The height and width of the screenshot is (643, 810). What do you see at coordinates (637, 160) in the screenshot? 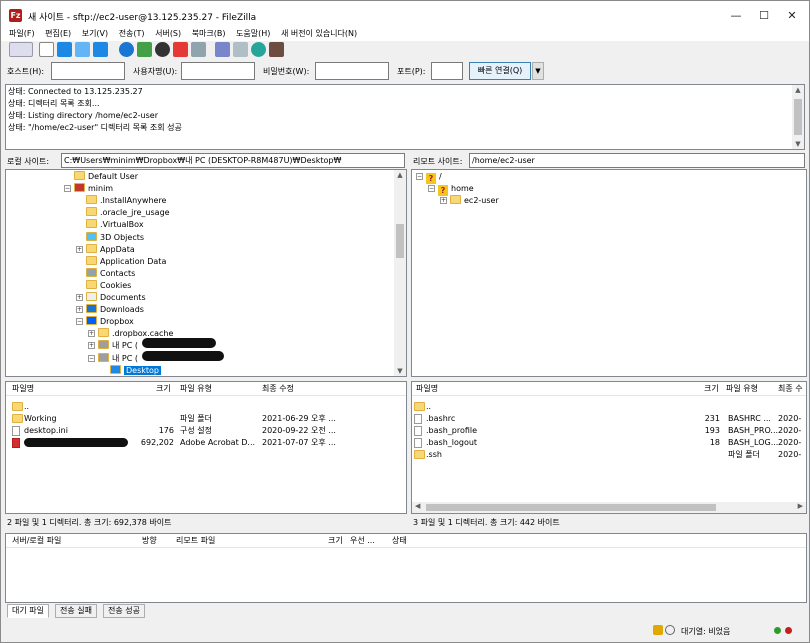
I see `remote-path-input: /home/ec2-user` at bounding box center [637, 160].